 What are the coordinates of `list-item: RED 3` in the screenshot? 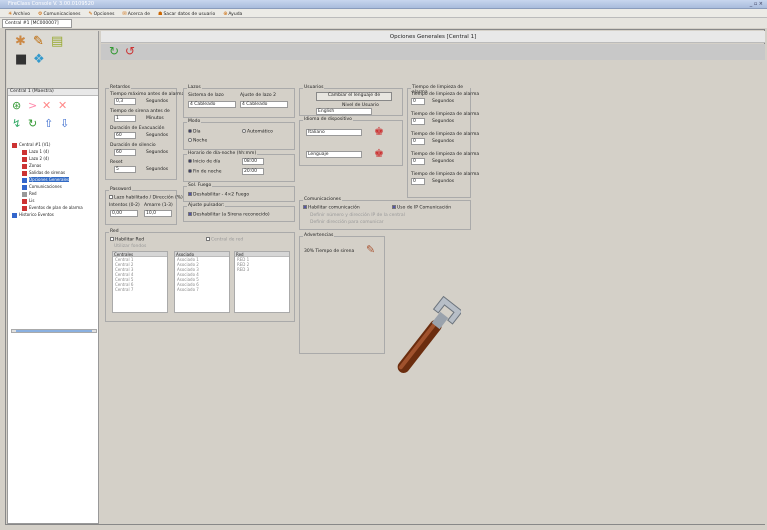 It's located at (262, 269).